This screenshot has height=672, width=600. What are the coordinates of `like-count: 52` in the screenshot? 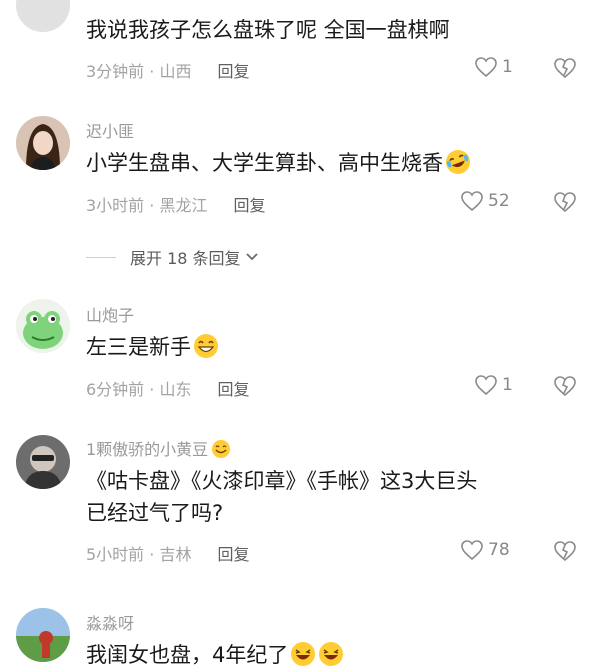 It's located at (499, 201).